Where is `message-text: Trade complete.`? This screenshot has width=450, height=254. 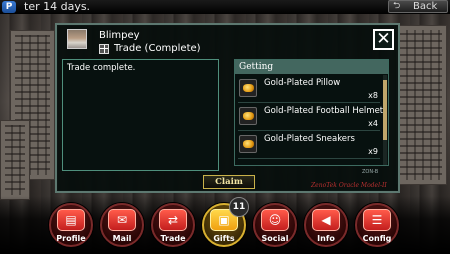
message-text: Trade complete. is located at coordinates (101, 68).